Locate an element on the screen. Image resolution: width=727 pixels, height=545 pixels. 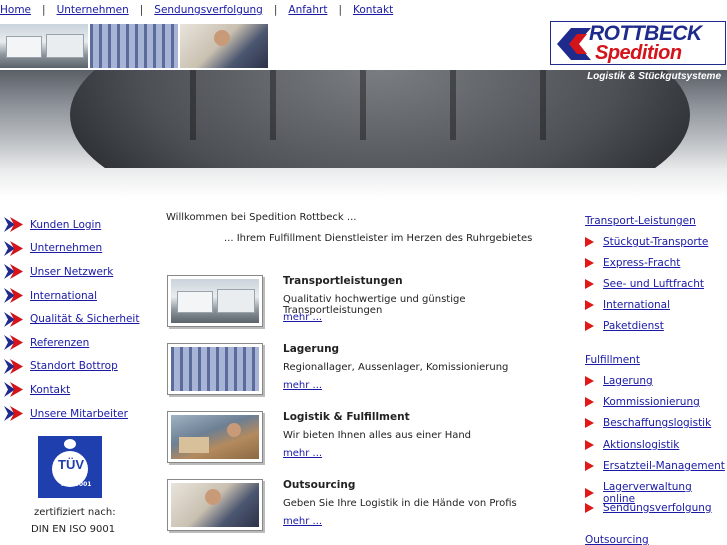
leftnav-kontakt-link: Kontakt is located at coordinates (50, 390).